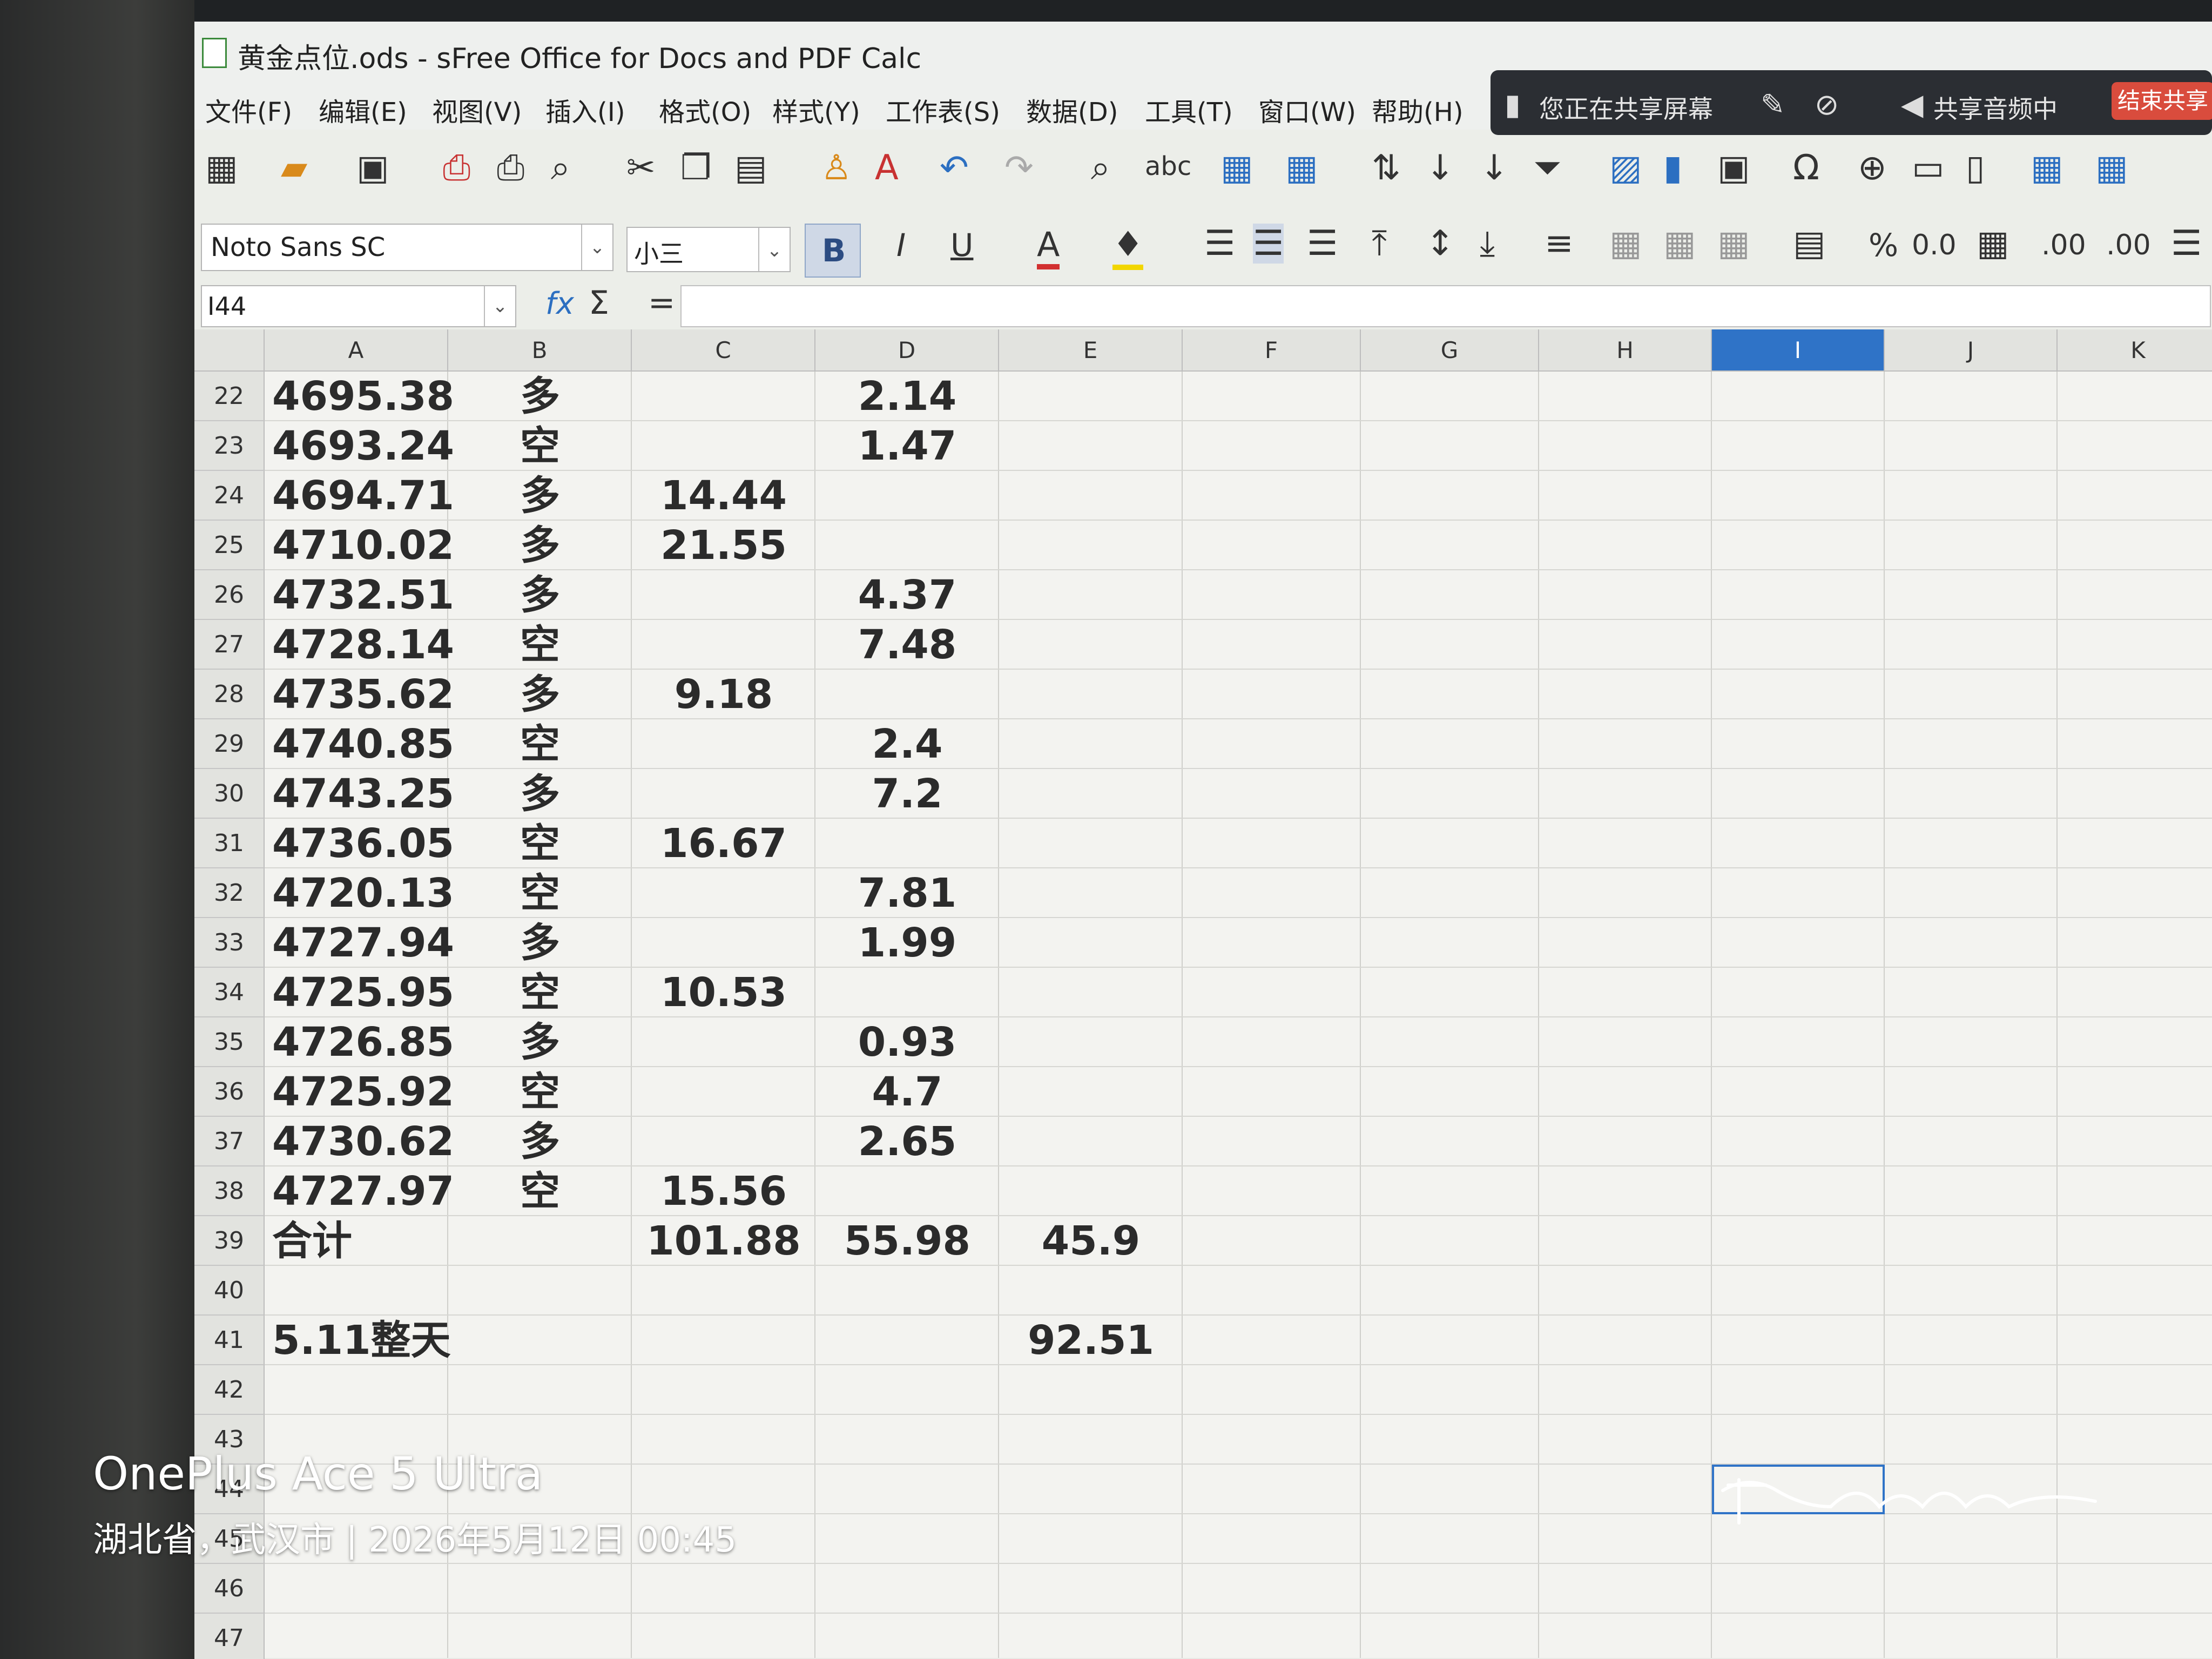  Describe the element at coordinates (1301, 168) in the screenshot. I see `column-icon: ▦` at that location.